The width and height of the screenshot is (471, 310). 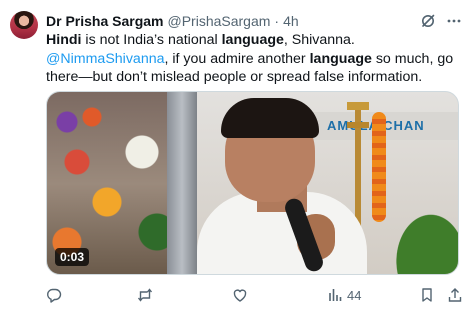 I want to click on share-icon, so click(x=455, y=295).